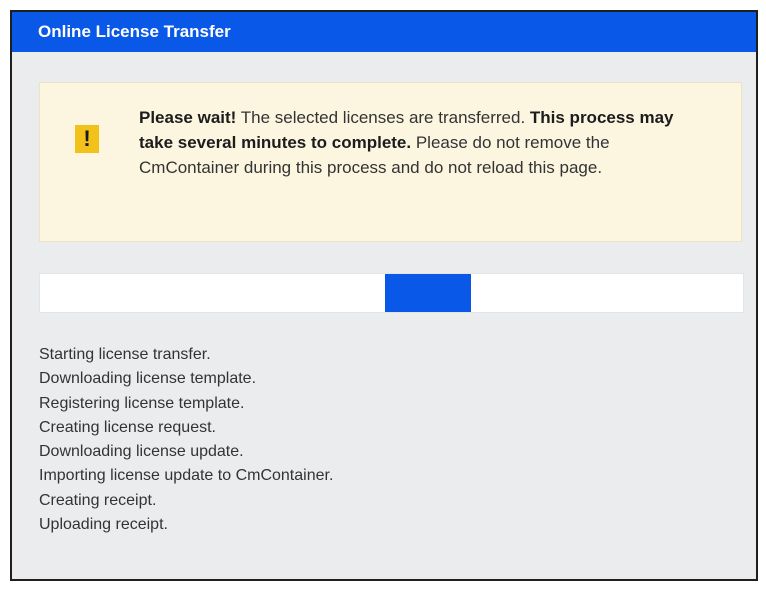  I want to click on log-entry: Creating receipt., so click(98, 500).